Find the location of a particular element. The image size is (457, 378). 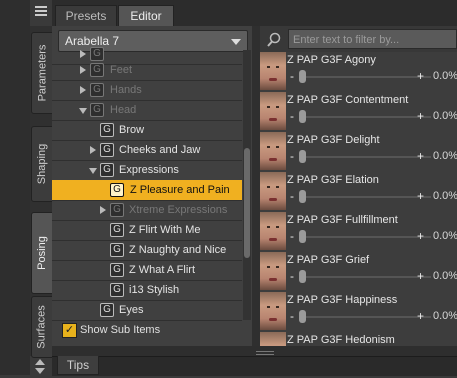

morph-row: Z PAP G3F Elation - +0.0% is located at coordinates (358, 192).